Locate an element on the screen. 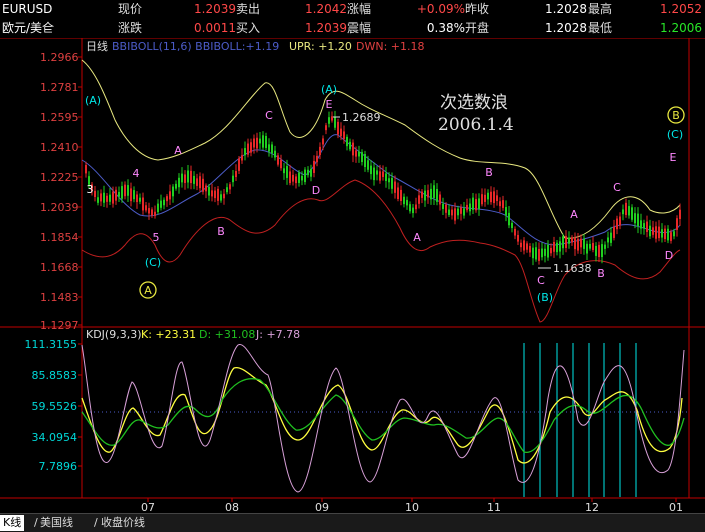 The width and height of the screenshot is (705, 532). symbol-code: EURUSD is located at coordinates (27, 9).